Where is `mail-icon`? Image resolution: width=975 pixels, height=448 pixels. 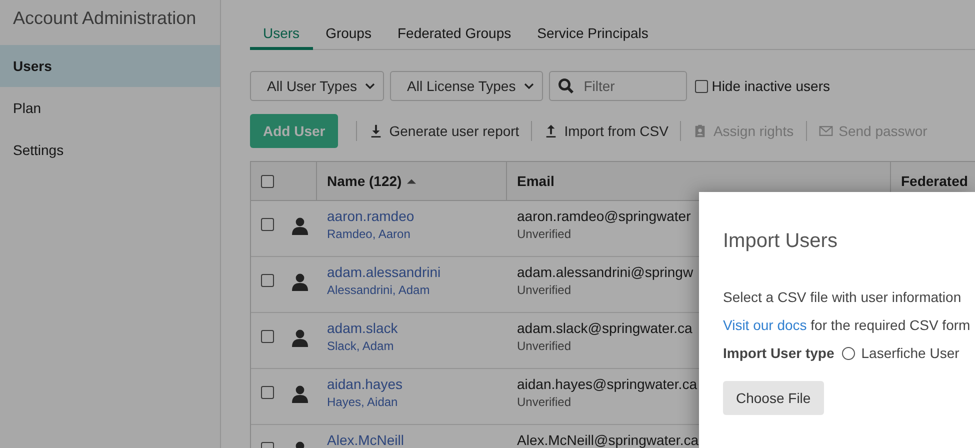
mail-icon is located at coordinates (825, 131).